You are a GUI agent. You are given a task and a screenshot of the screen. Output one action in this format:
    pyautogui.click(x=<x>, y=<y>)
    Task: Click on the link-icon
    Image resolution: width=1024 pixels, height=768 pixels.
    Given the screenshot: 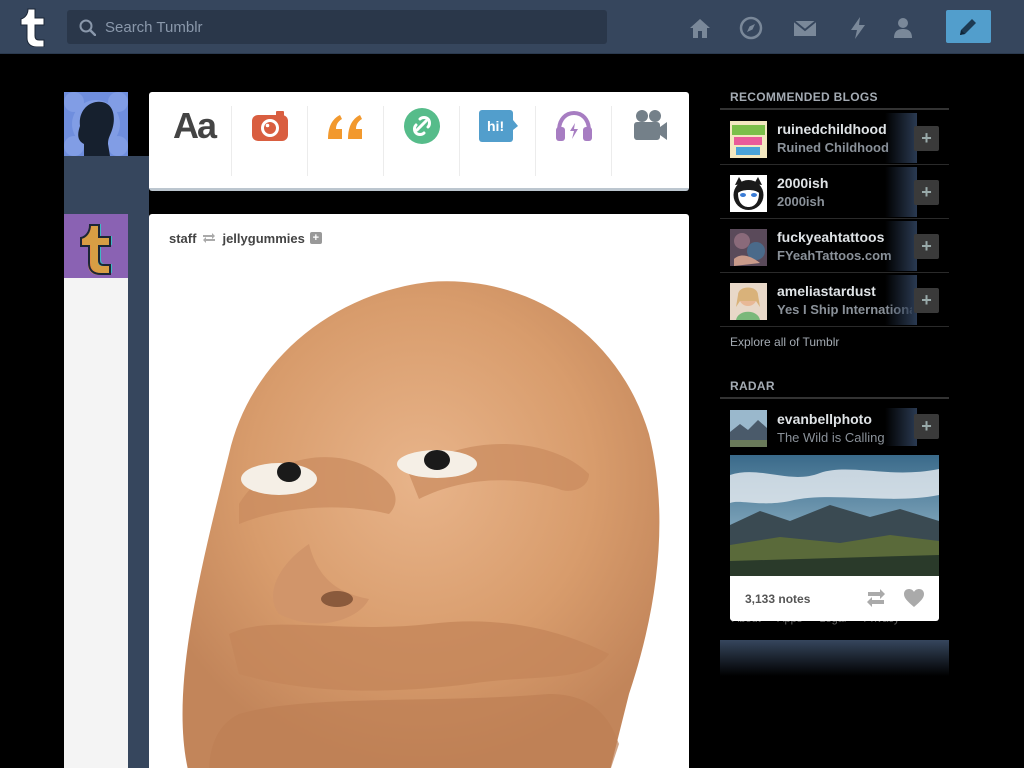 What is the action you would take?
    pyautogui.click(x=422, y=126)
    